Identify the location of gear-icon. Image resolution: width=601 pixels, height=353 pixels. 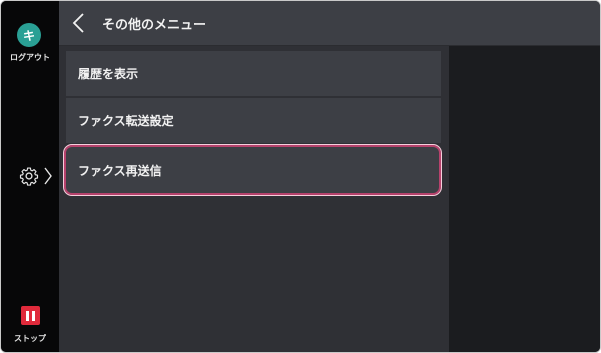
(29, 176).